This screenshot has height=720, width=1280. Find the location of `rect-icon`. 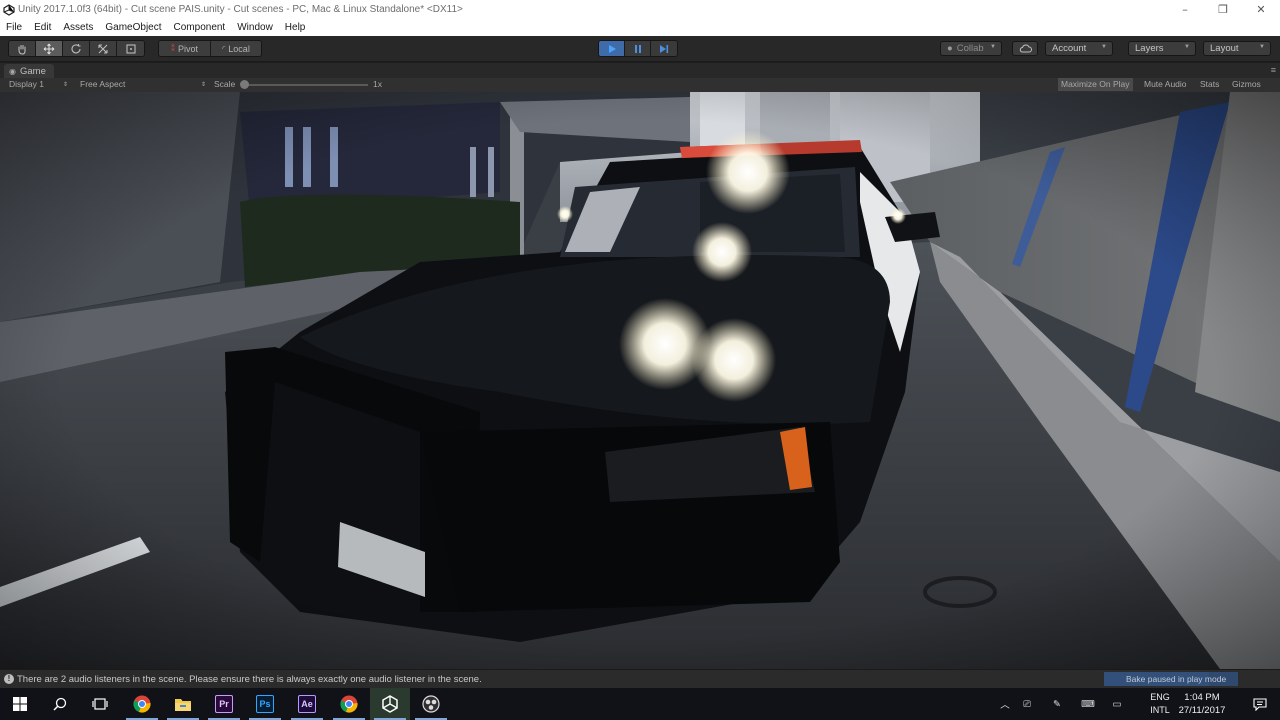

rect-icon is located at coordinates (130, 48).